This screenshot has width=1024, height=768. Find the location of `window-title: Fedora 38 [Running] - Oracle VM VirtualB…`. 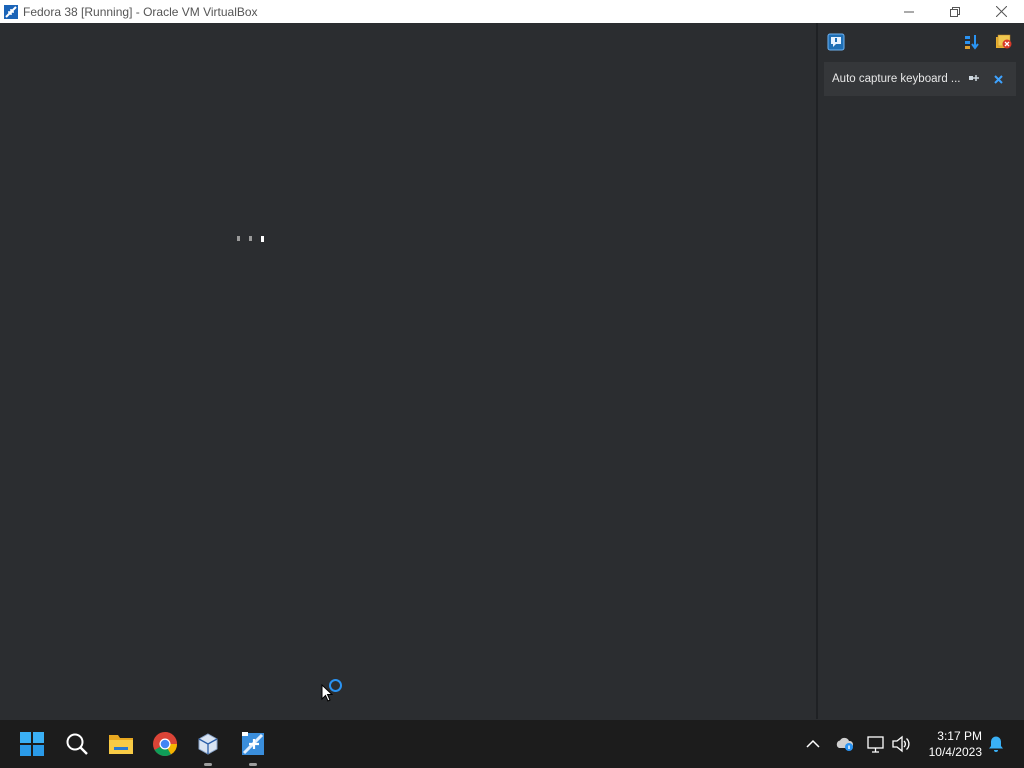

window-title: Fedora 38 [Running] - Oracle VM VirtualB… is located at coordinates (140, 11).